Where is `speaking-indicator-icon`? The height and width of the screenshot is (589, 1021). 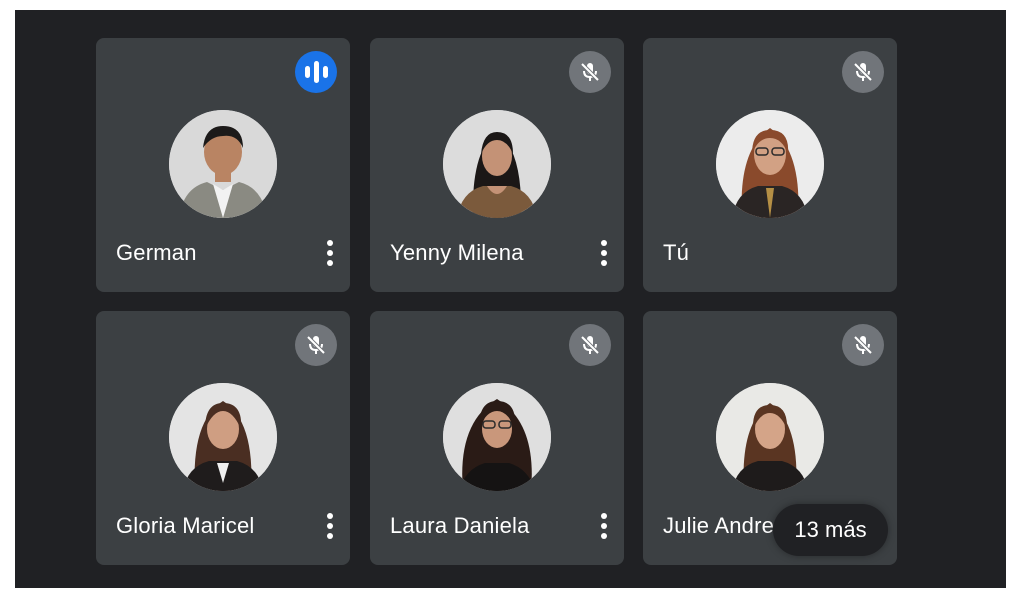 speaking-indicator-icon is located at coordinates (316, 72).